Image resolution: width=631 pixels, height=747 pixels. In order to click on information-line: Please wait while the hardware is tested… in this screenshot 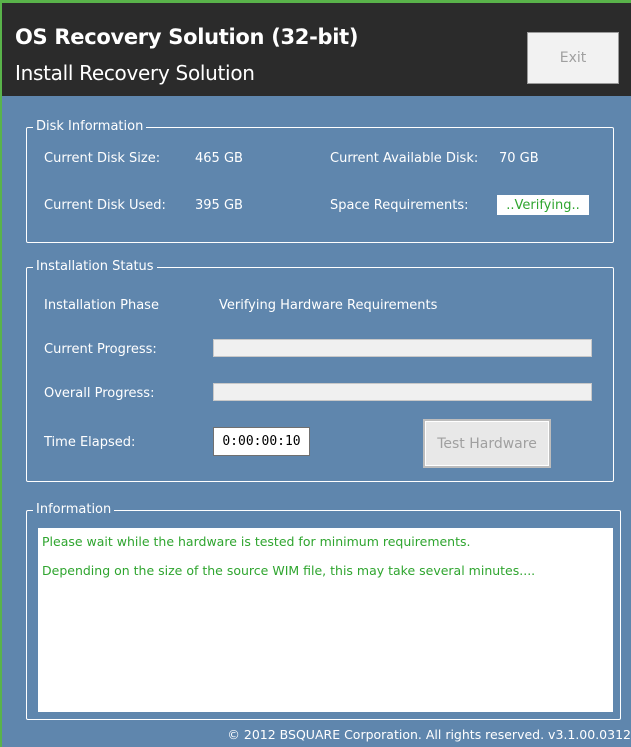, I will do `click(256, 541)`.